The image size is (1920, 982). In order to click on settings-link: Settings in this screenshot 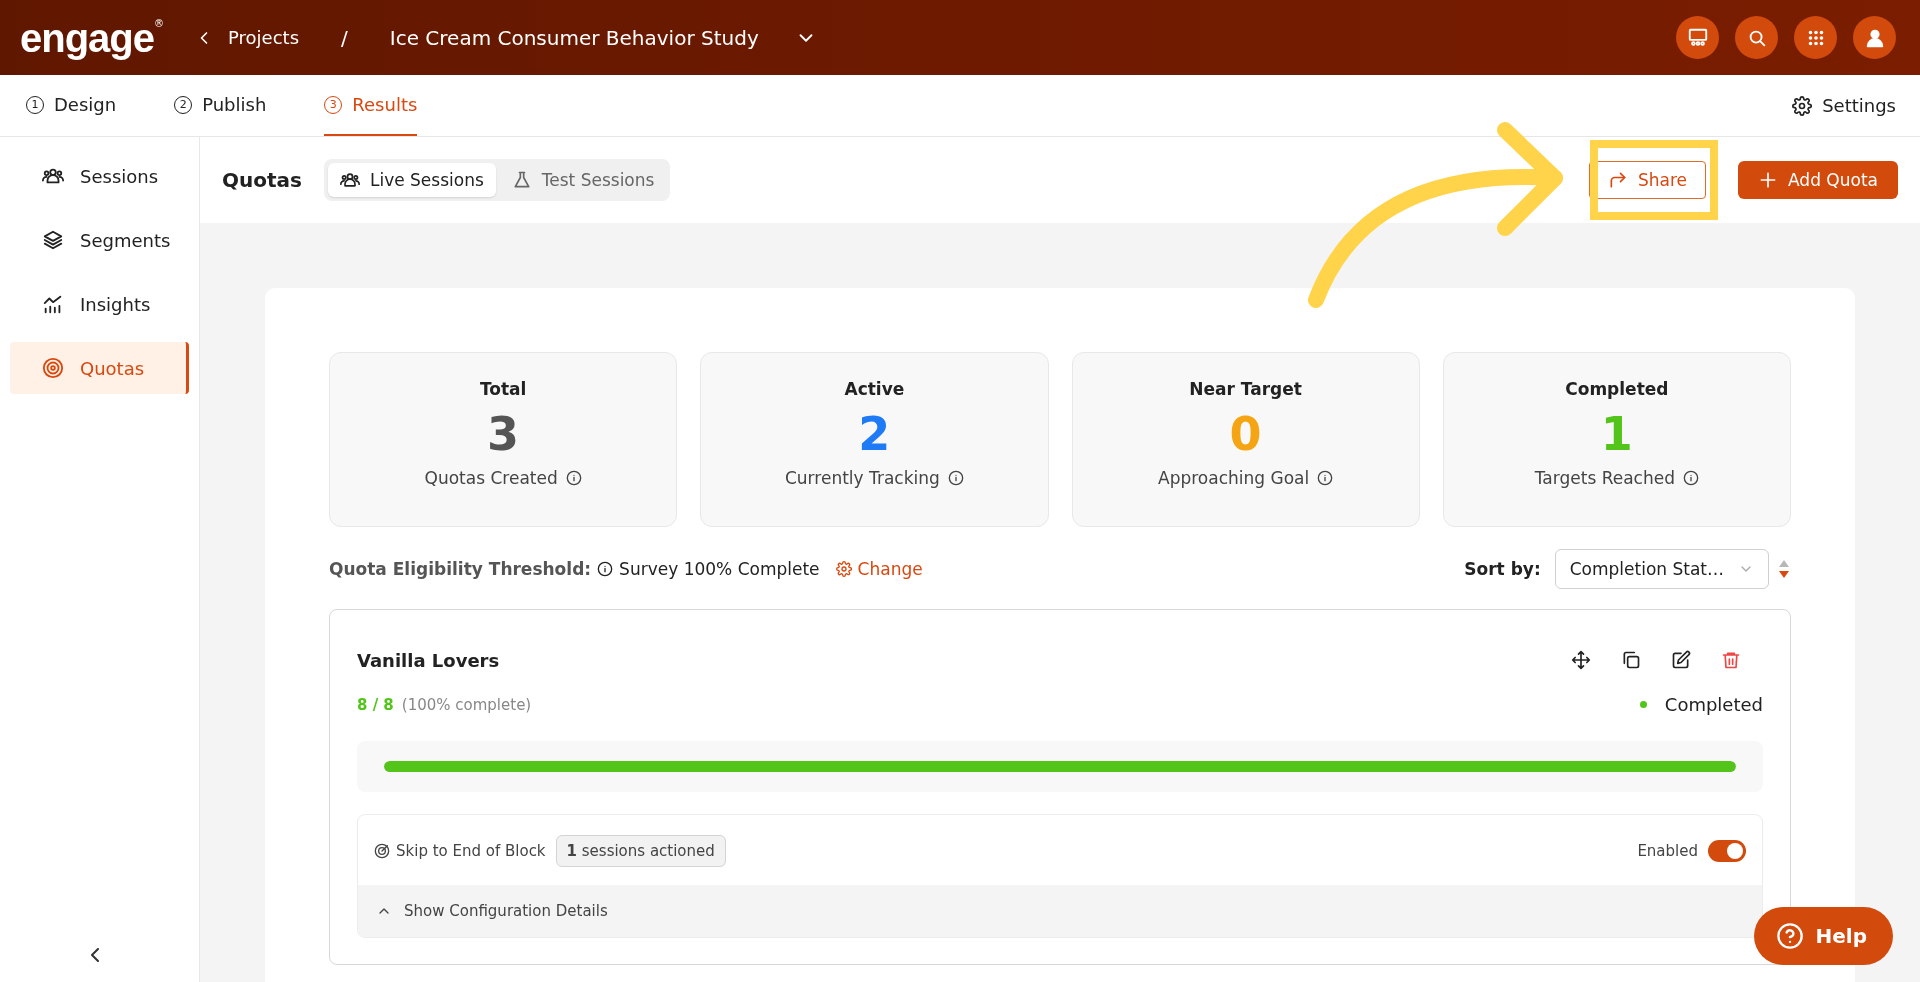, I will do `click(1844, 105)`.